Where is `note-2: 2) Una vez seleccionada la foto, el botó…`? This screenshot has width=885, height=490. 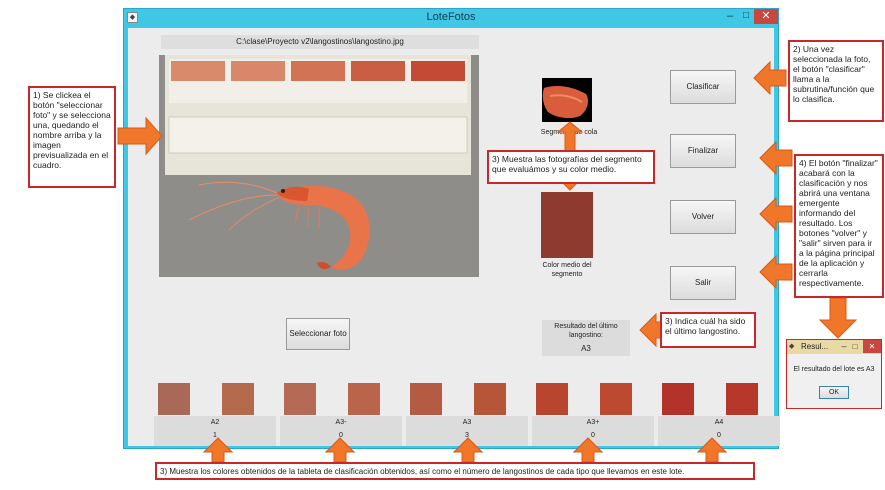 note-2: 2) Una vez seleccionada la foto, el botó… is located at coordinates (836, 81).